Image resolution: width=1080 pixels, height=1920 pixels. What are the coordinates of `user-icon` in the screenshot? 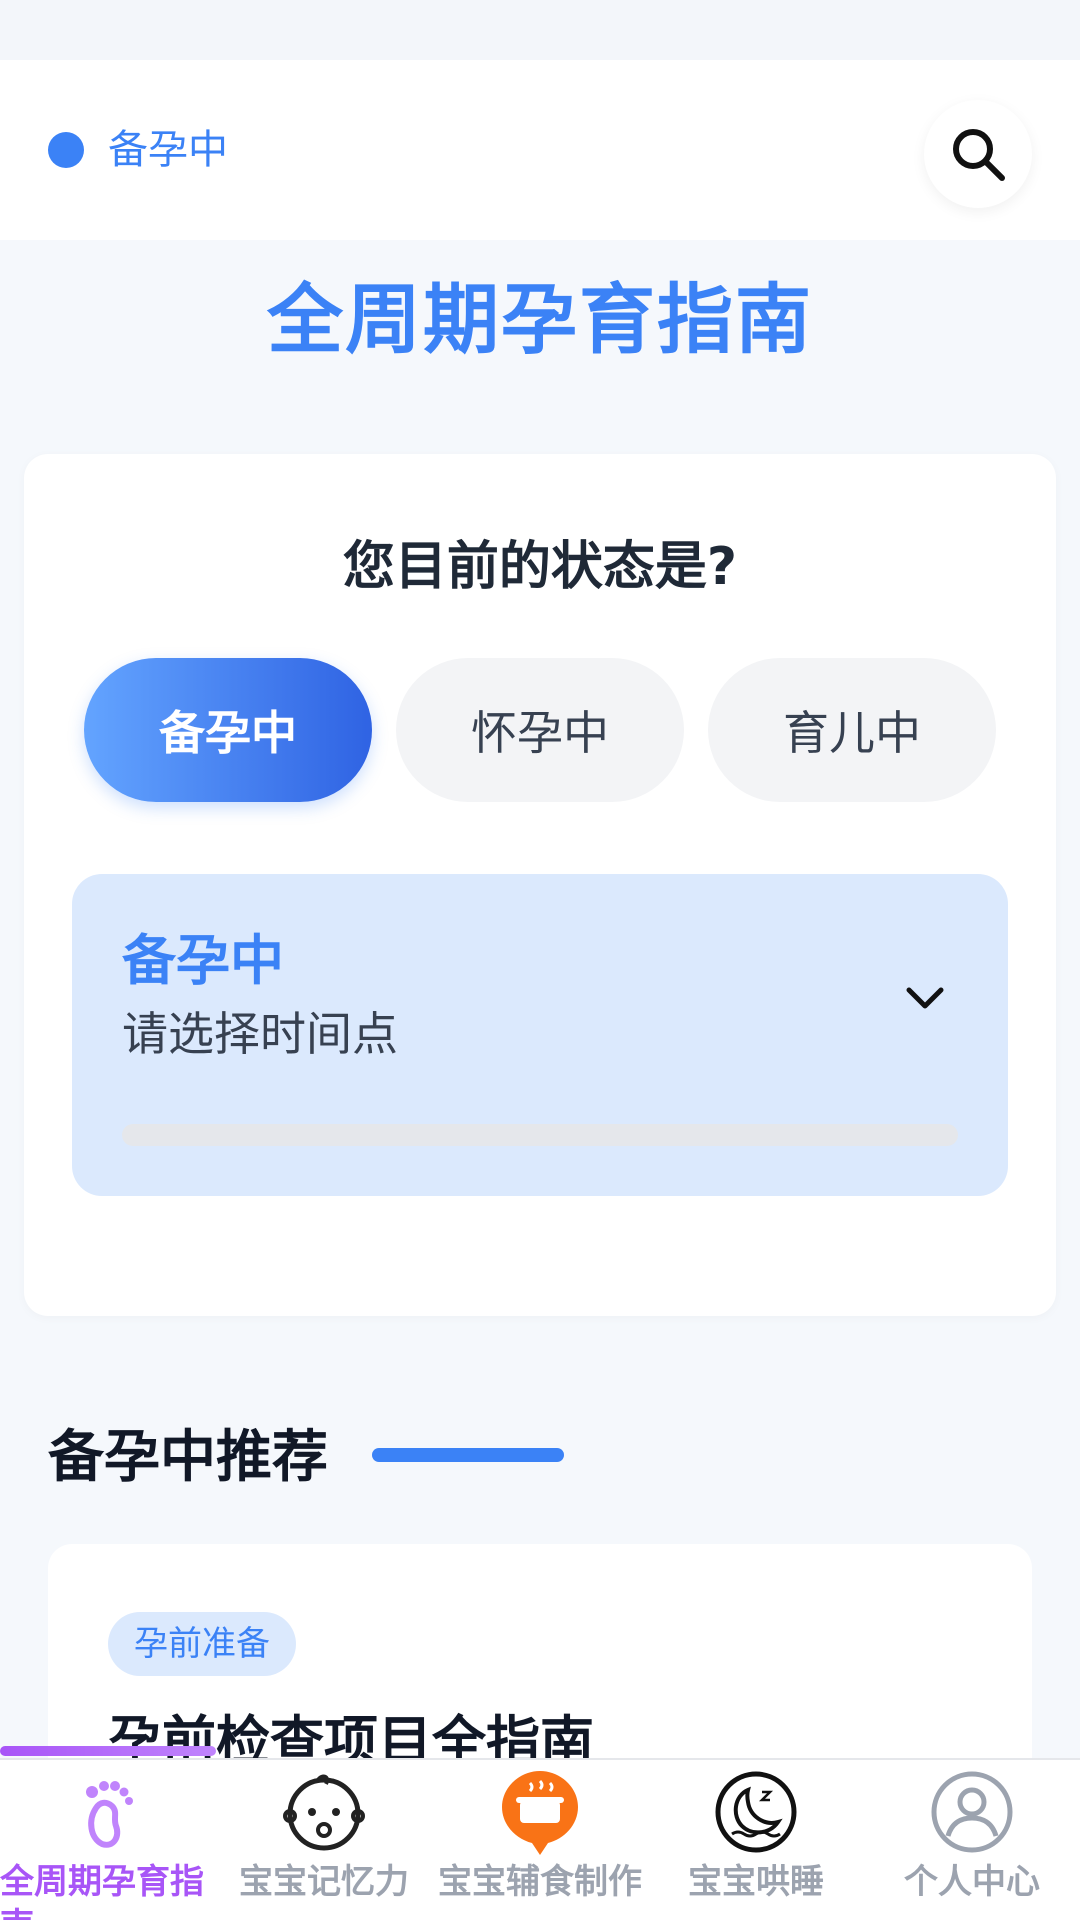 It's located at (972, 1812).